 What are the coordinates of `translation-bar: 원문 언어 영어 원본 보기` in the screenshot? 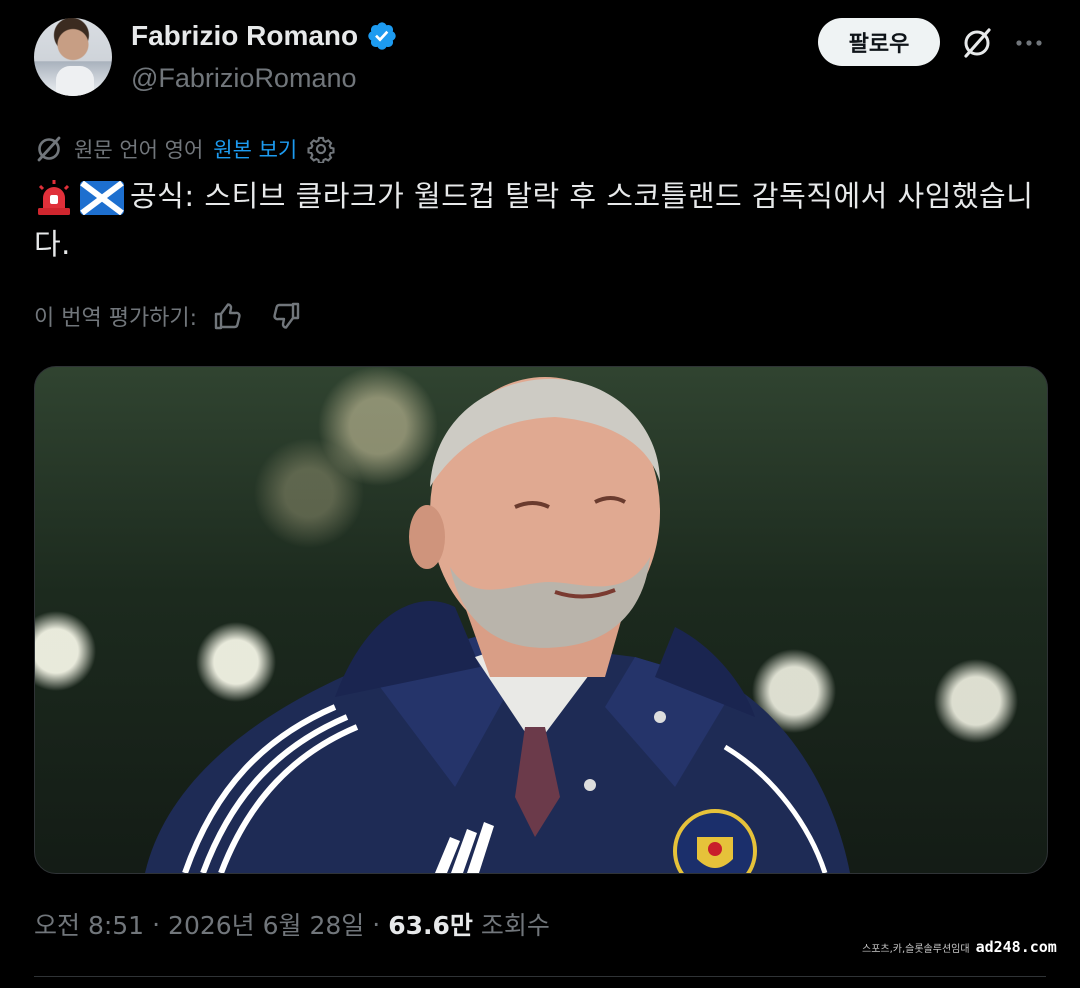 It's located at (184, 149).